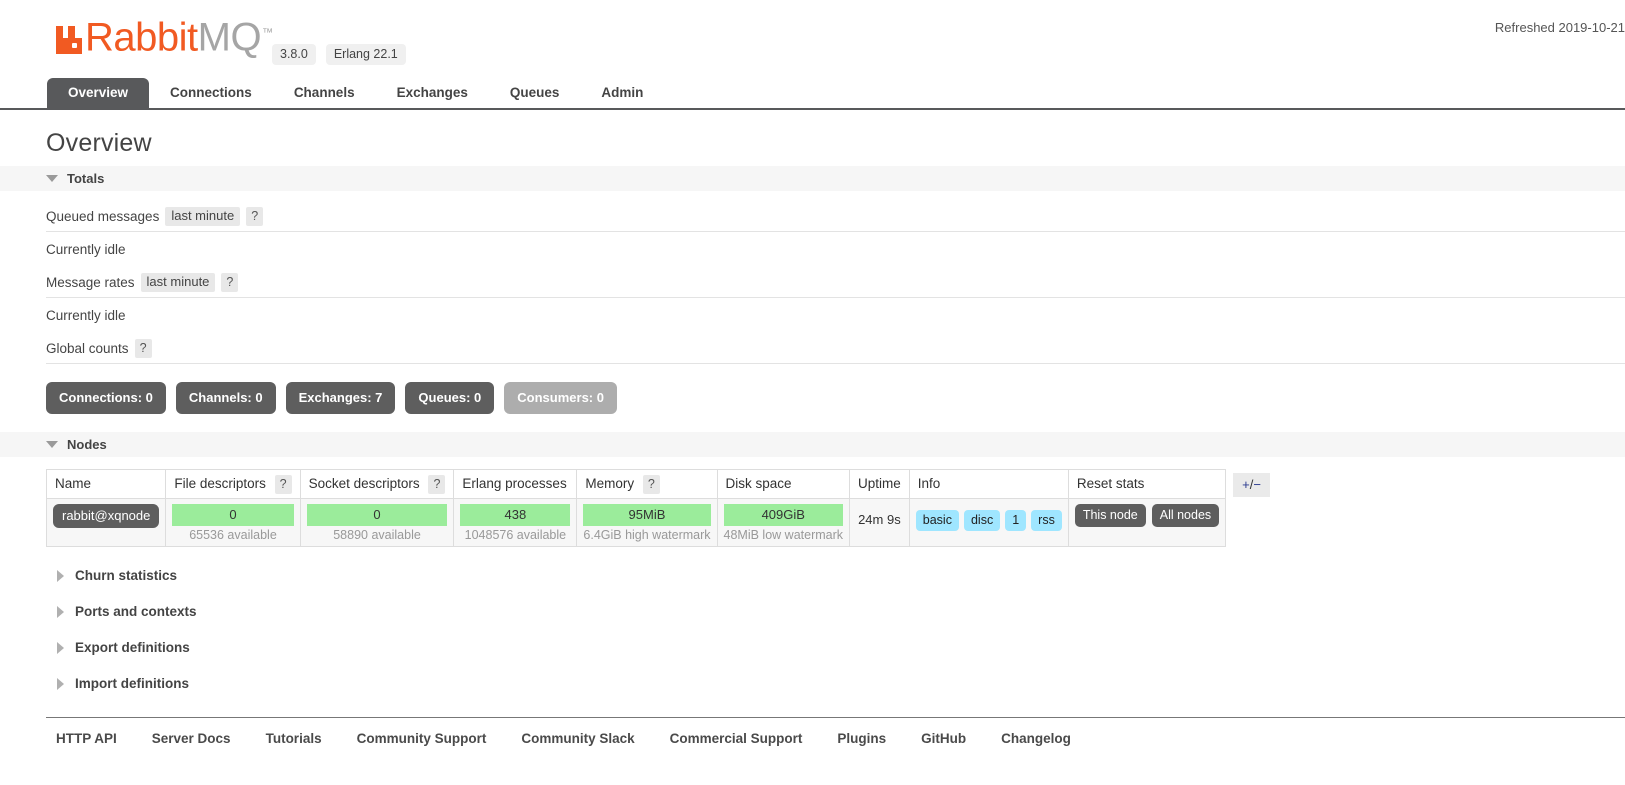 The image size is (1625, 785). Describe the element at coordinates (1257, 484) in the screenshot. I see `column-toggle-minus: −` at that location.